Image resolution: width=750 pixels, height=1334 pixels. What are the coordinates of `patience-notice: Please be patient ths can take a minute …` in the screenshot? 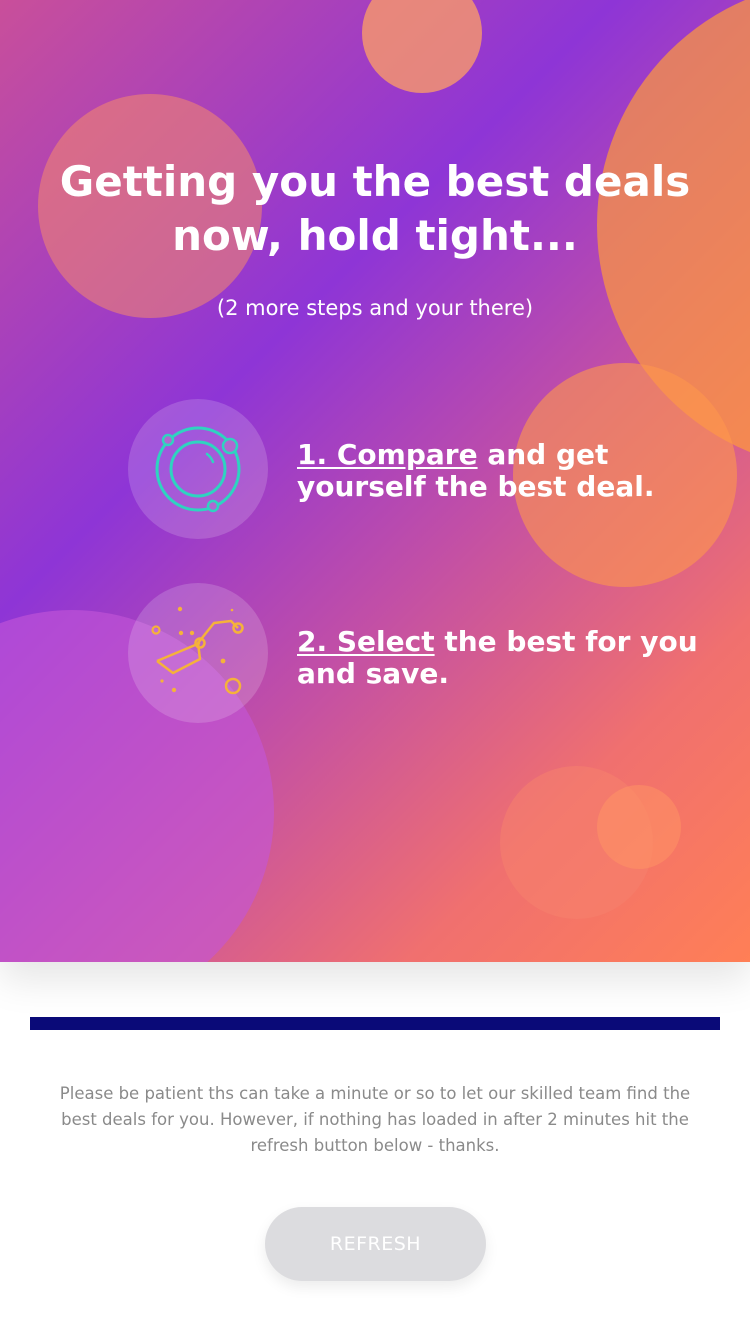 It's located at (375, 1119).